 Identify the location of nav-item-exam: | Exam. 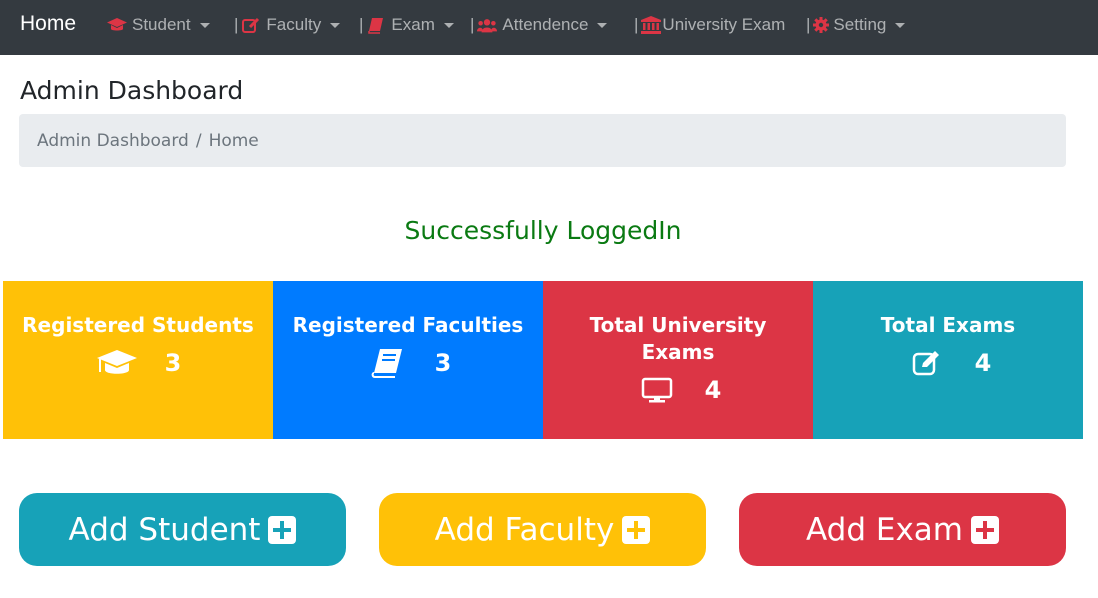
(406, 25).